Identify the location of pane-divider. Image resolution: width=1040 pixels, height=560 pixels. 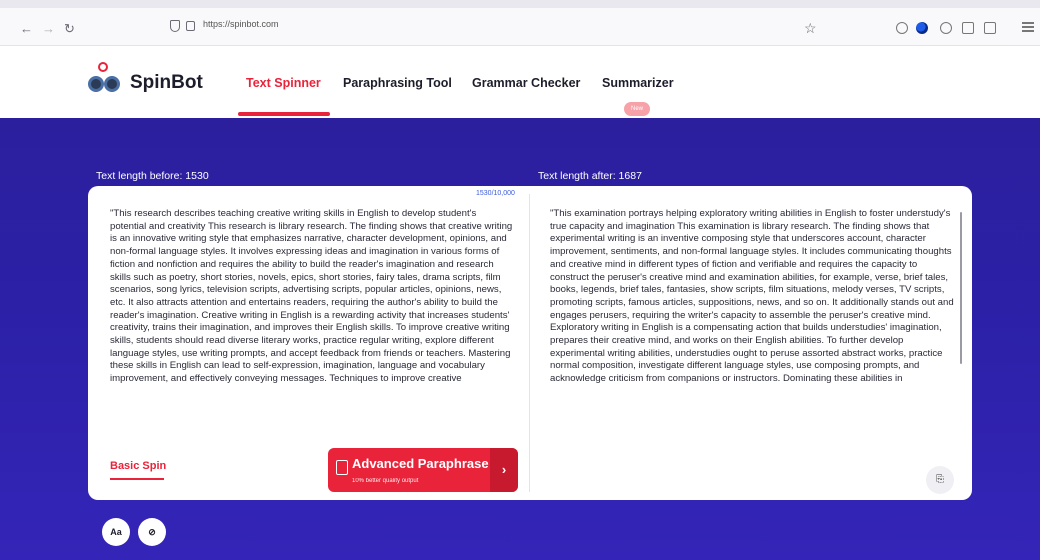
(529, 343).